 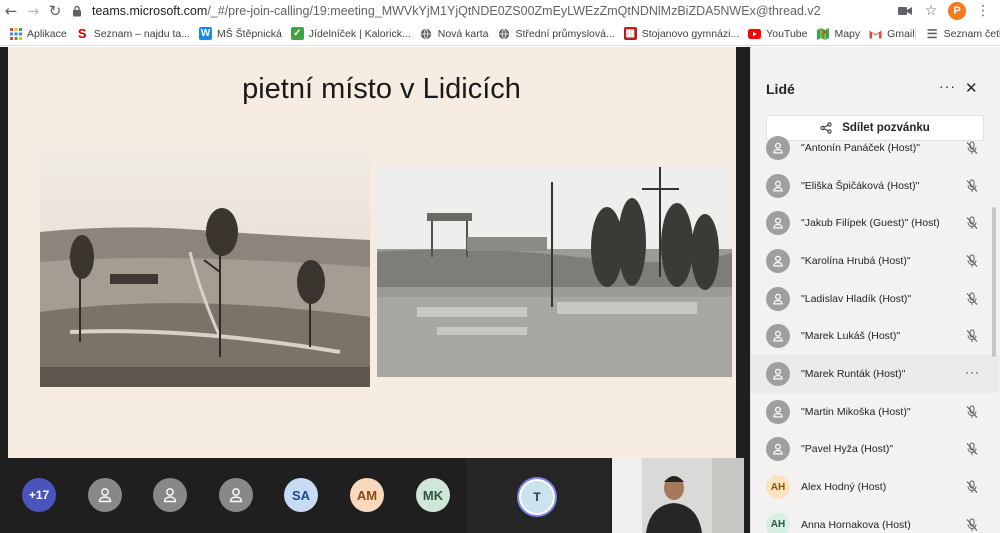 I want to click on forward-button: →, so click(x=33, y=11).